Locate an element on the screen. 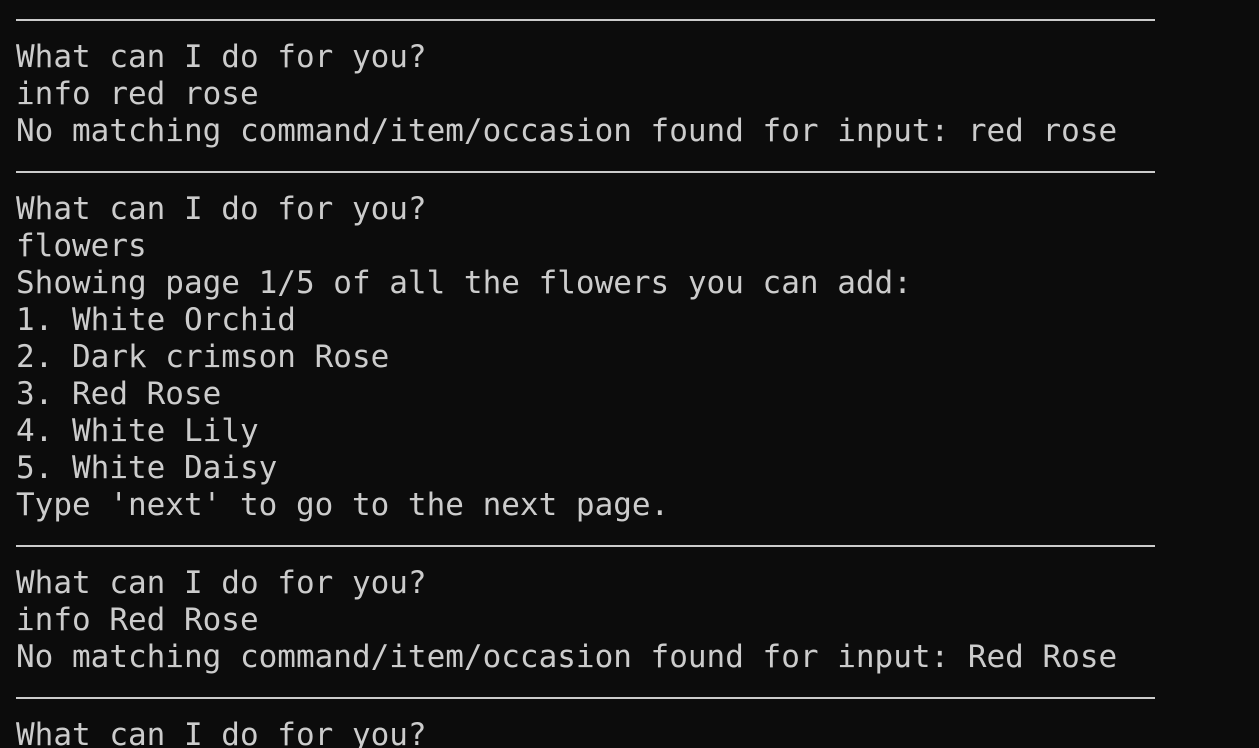  list-item: 3. Red Rose is located at coordinates (119, 394).